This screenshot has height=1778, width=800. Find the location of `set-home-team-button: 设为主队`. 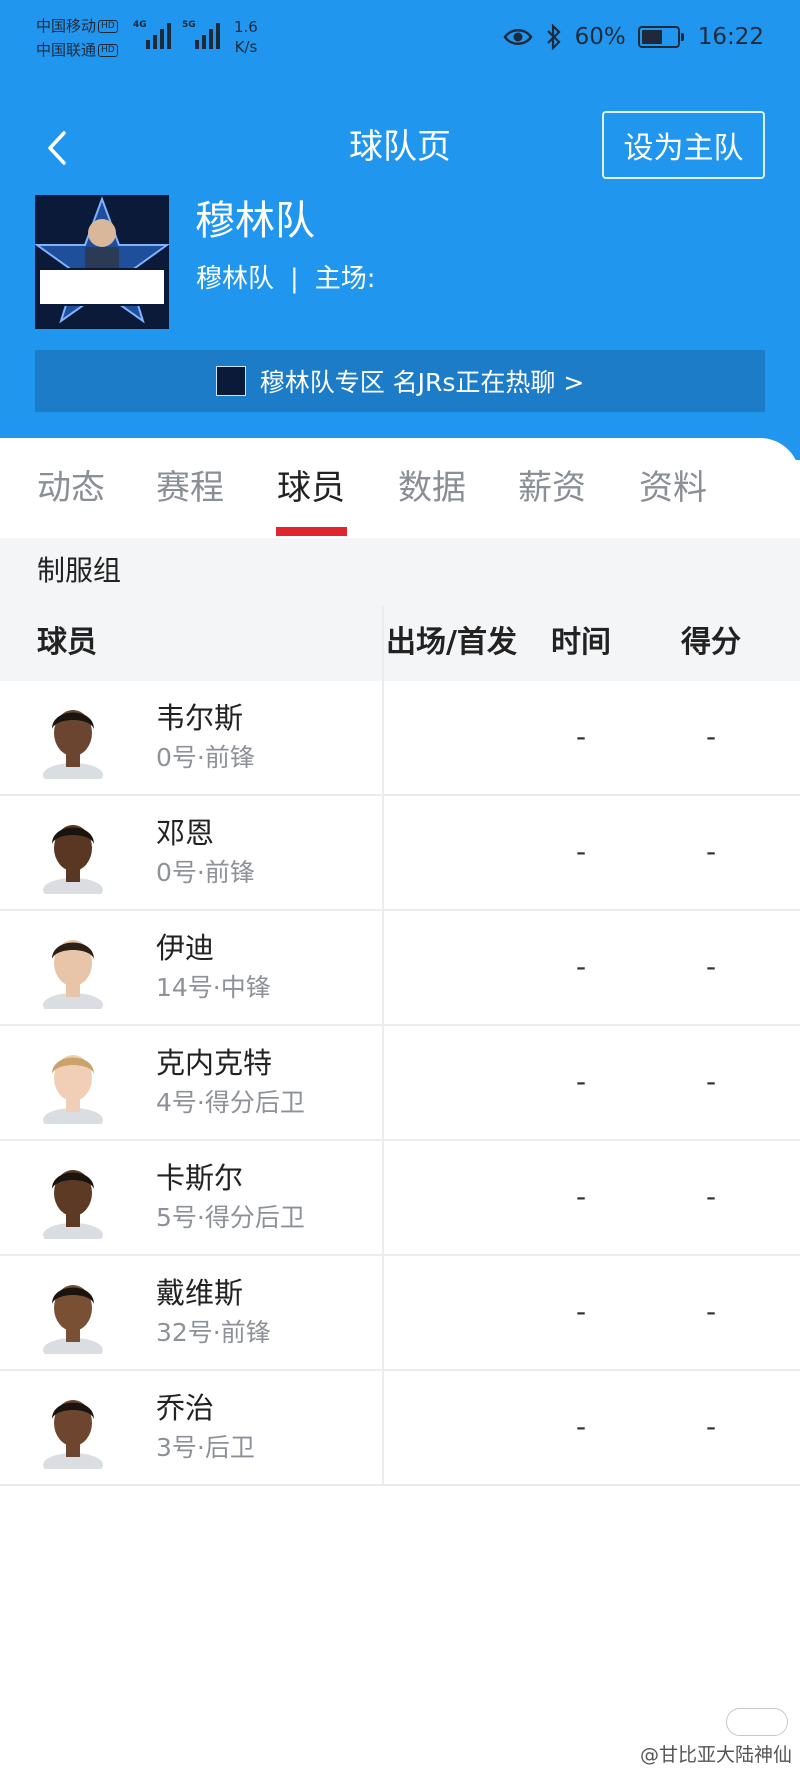

set-home-team-button: 设为主队 is located at coordinates (683, 145).